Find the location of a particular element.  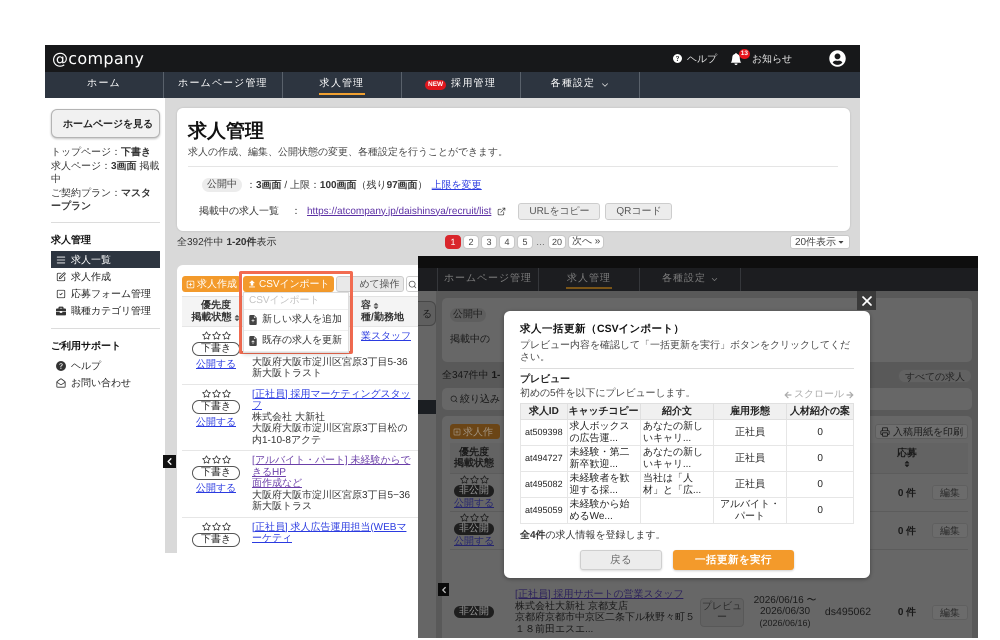

close-button is located at coordinates (866, 300).